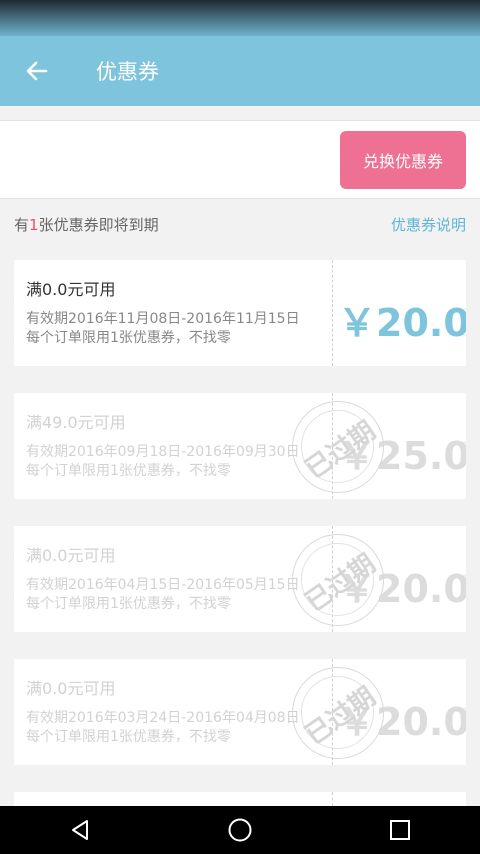 This screenshot has width=480, height=854. I want to click on triangle-back-icon, so click(80, 830).